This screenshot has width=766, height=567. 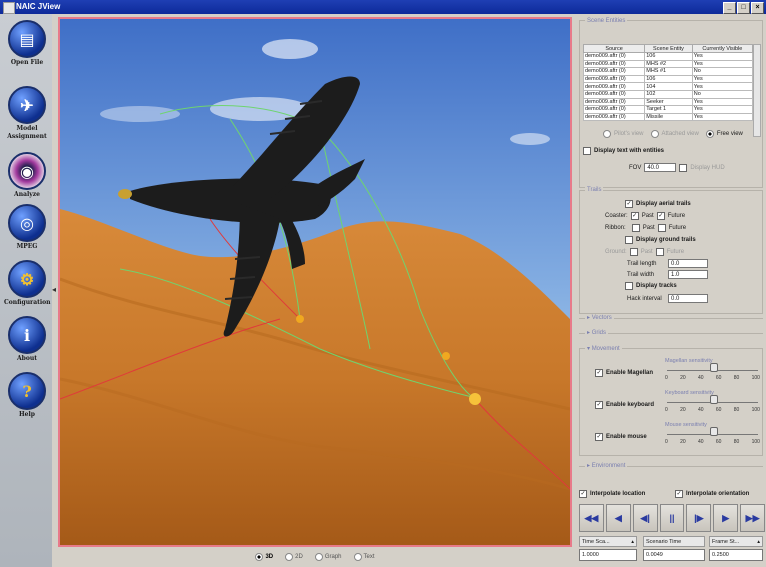 I want to click on collapse-left-arrow-icon: ◂, so click(x=54, y=289).